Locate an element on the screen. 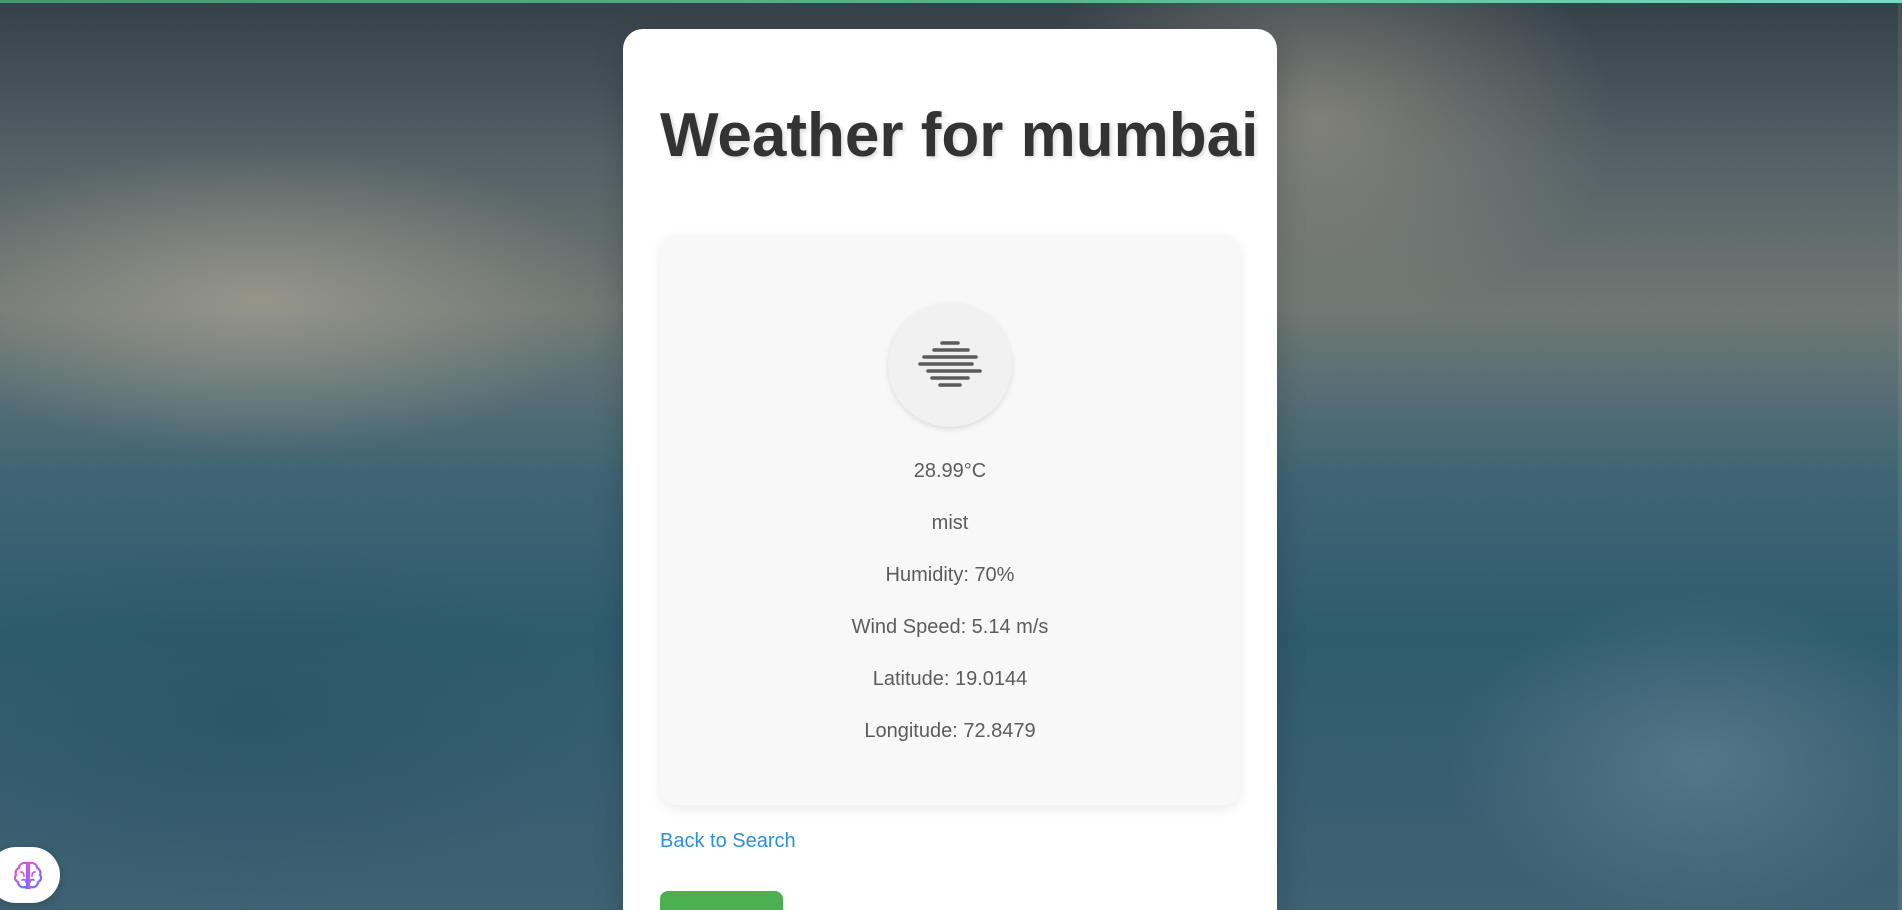  latitude-value: Latitude: 19.0144 is located at coordinates (950, 679).